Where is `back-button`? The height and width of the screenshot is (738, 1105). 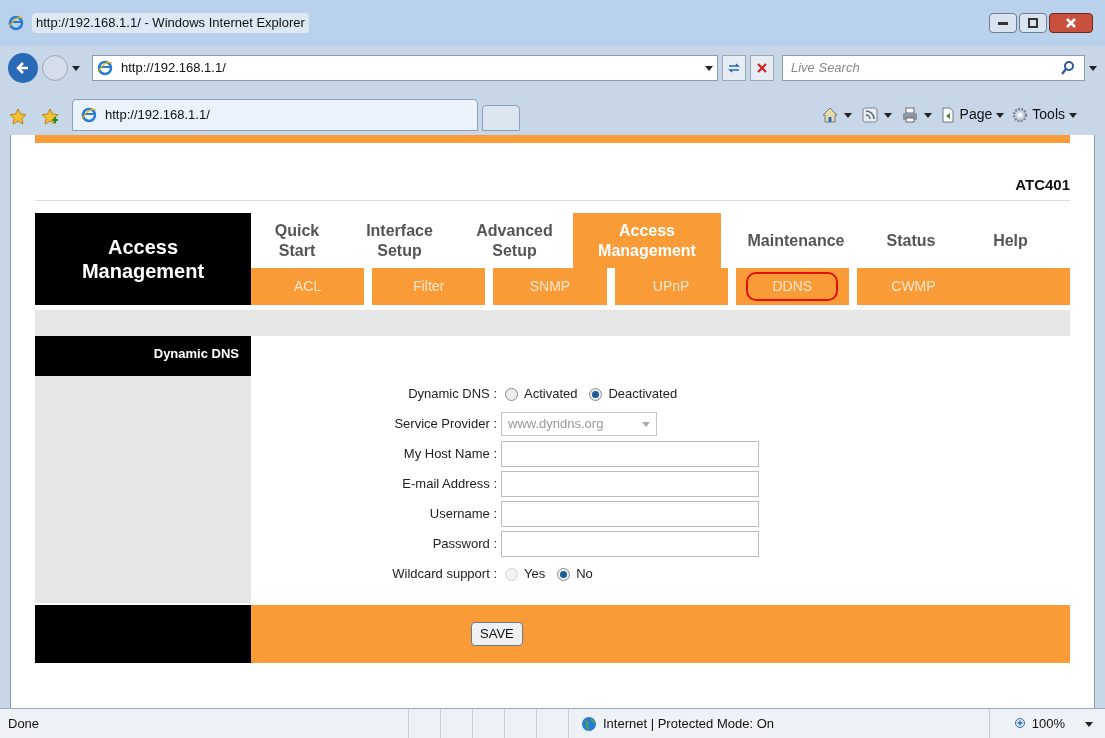
back-button is located at coordinates (23, 68).